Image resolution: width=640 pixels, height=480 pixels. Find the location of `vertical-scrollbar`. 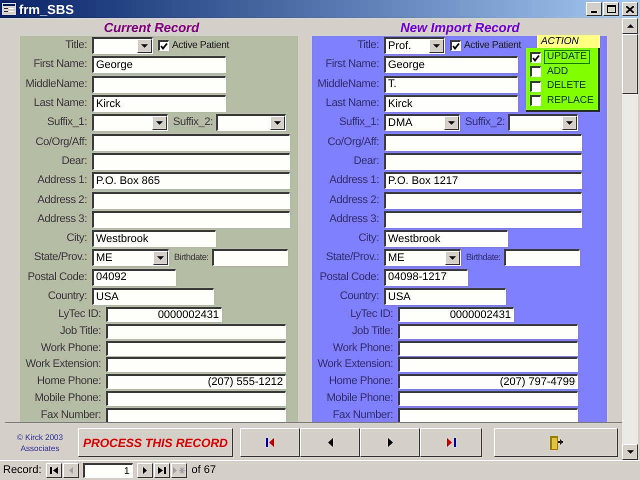

vertical-scrollbar is located at coordinates (630, 239).